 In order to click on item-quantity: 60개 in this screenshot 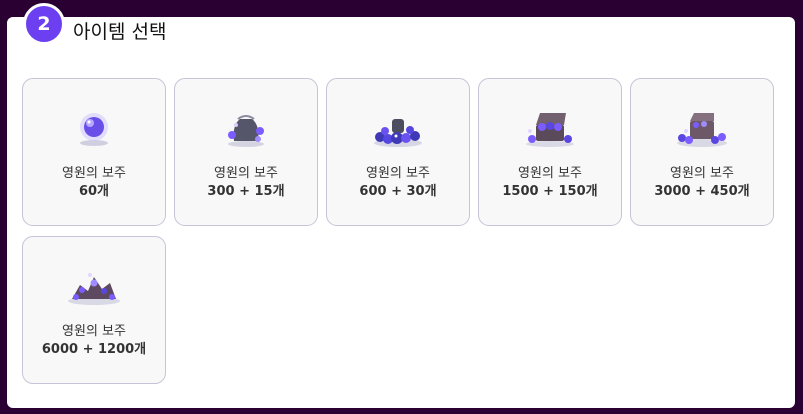, I will do `click(94, 191)`.